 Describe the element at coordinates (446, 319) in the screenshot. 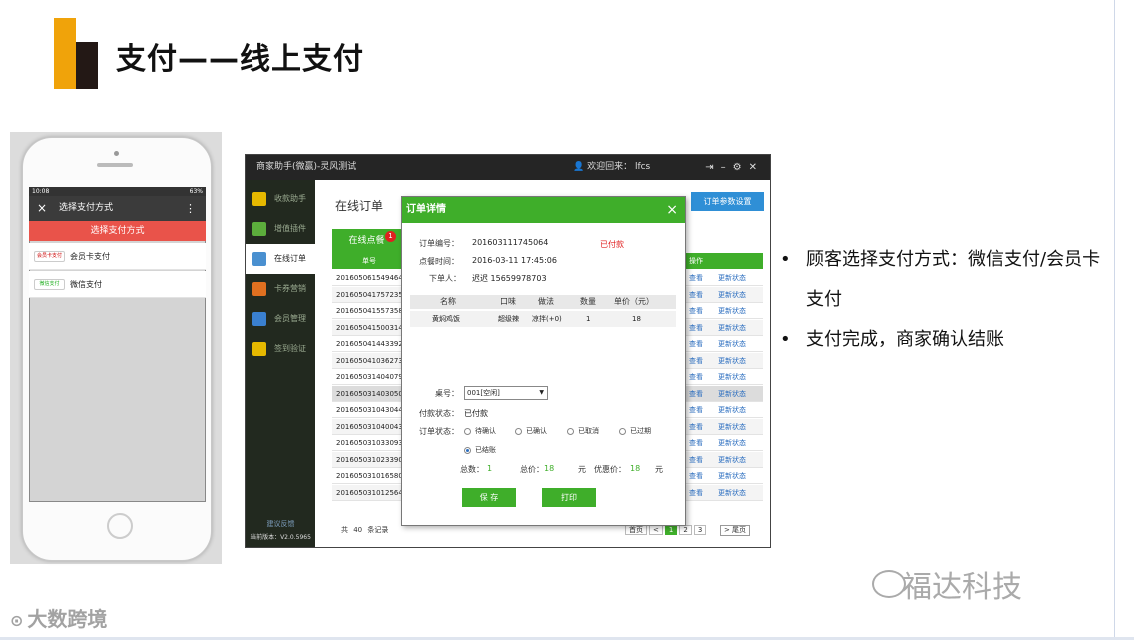

I see `item-name: 黄焖鸡饭` at that location.